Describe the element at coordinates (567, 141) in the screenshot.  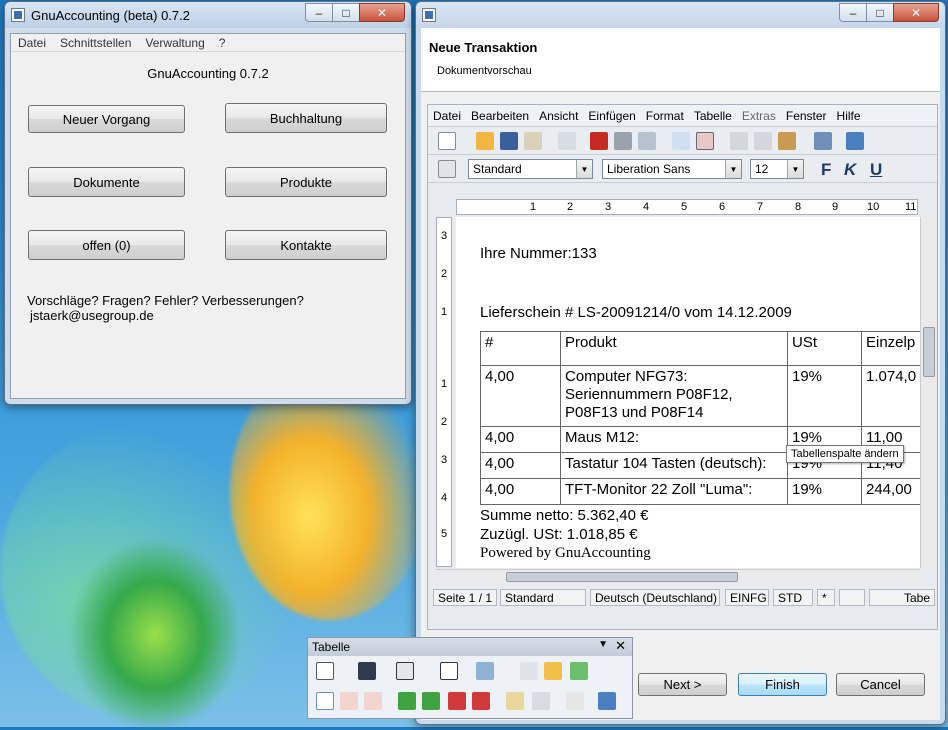
I see `edit-file-icon` at that location.